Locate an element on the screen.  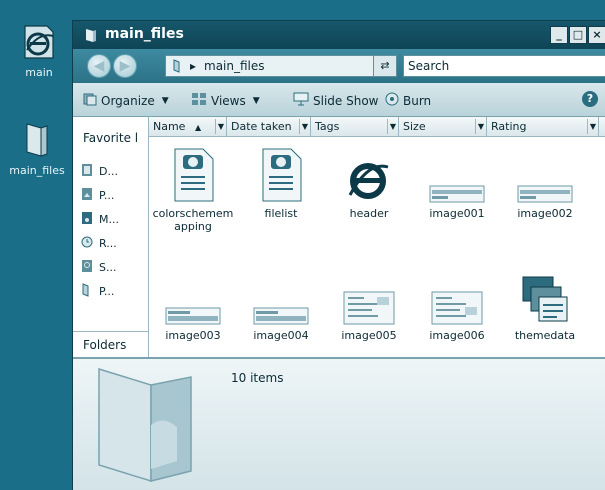
organize-menu: Organize ▼ is located at coordinates (126, 100).